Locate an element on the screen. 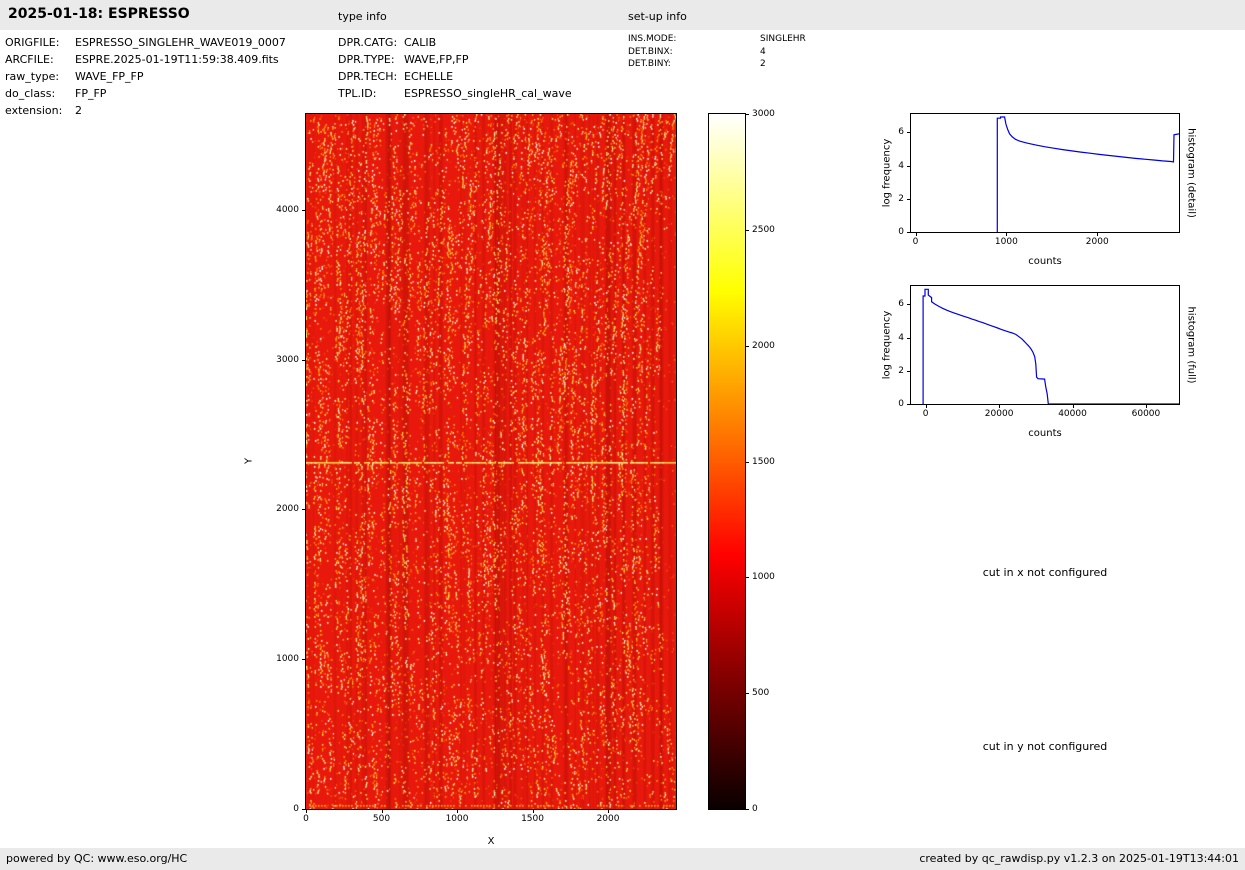  raw-y-axis-label: Y is located at coordinates (249, 461).